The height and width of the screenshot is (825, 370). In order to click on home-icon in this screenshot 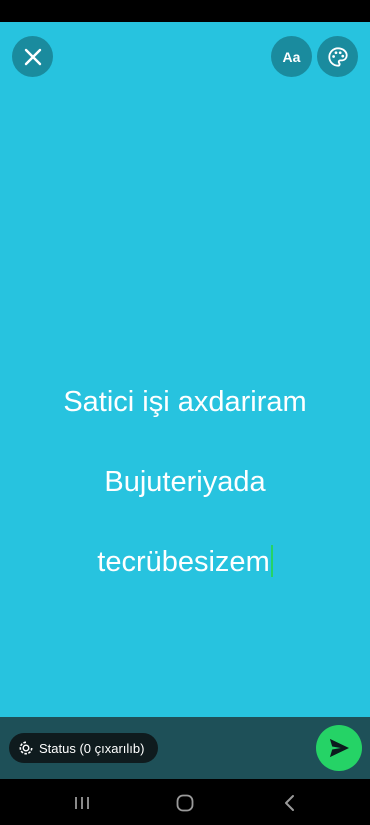, I will do `click(185, 803)`.